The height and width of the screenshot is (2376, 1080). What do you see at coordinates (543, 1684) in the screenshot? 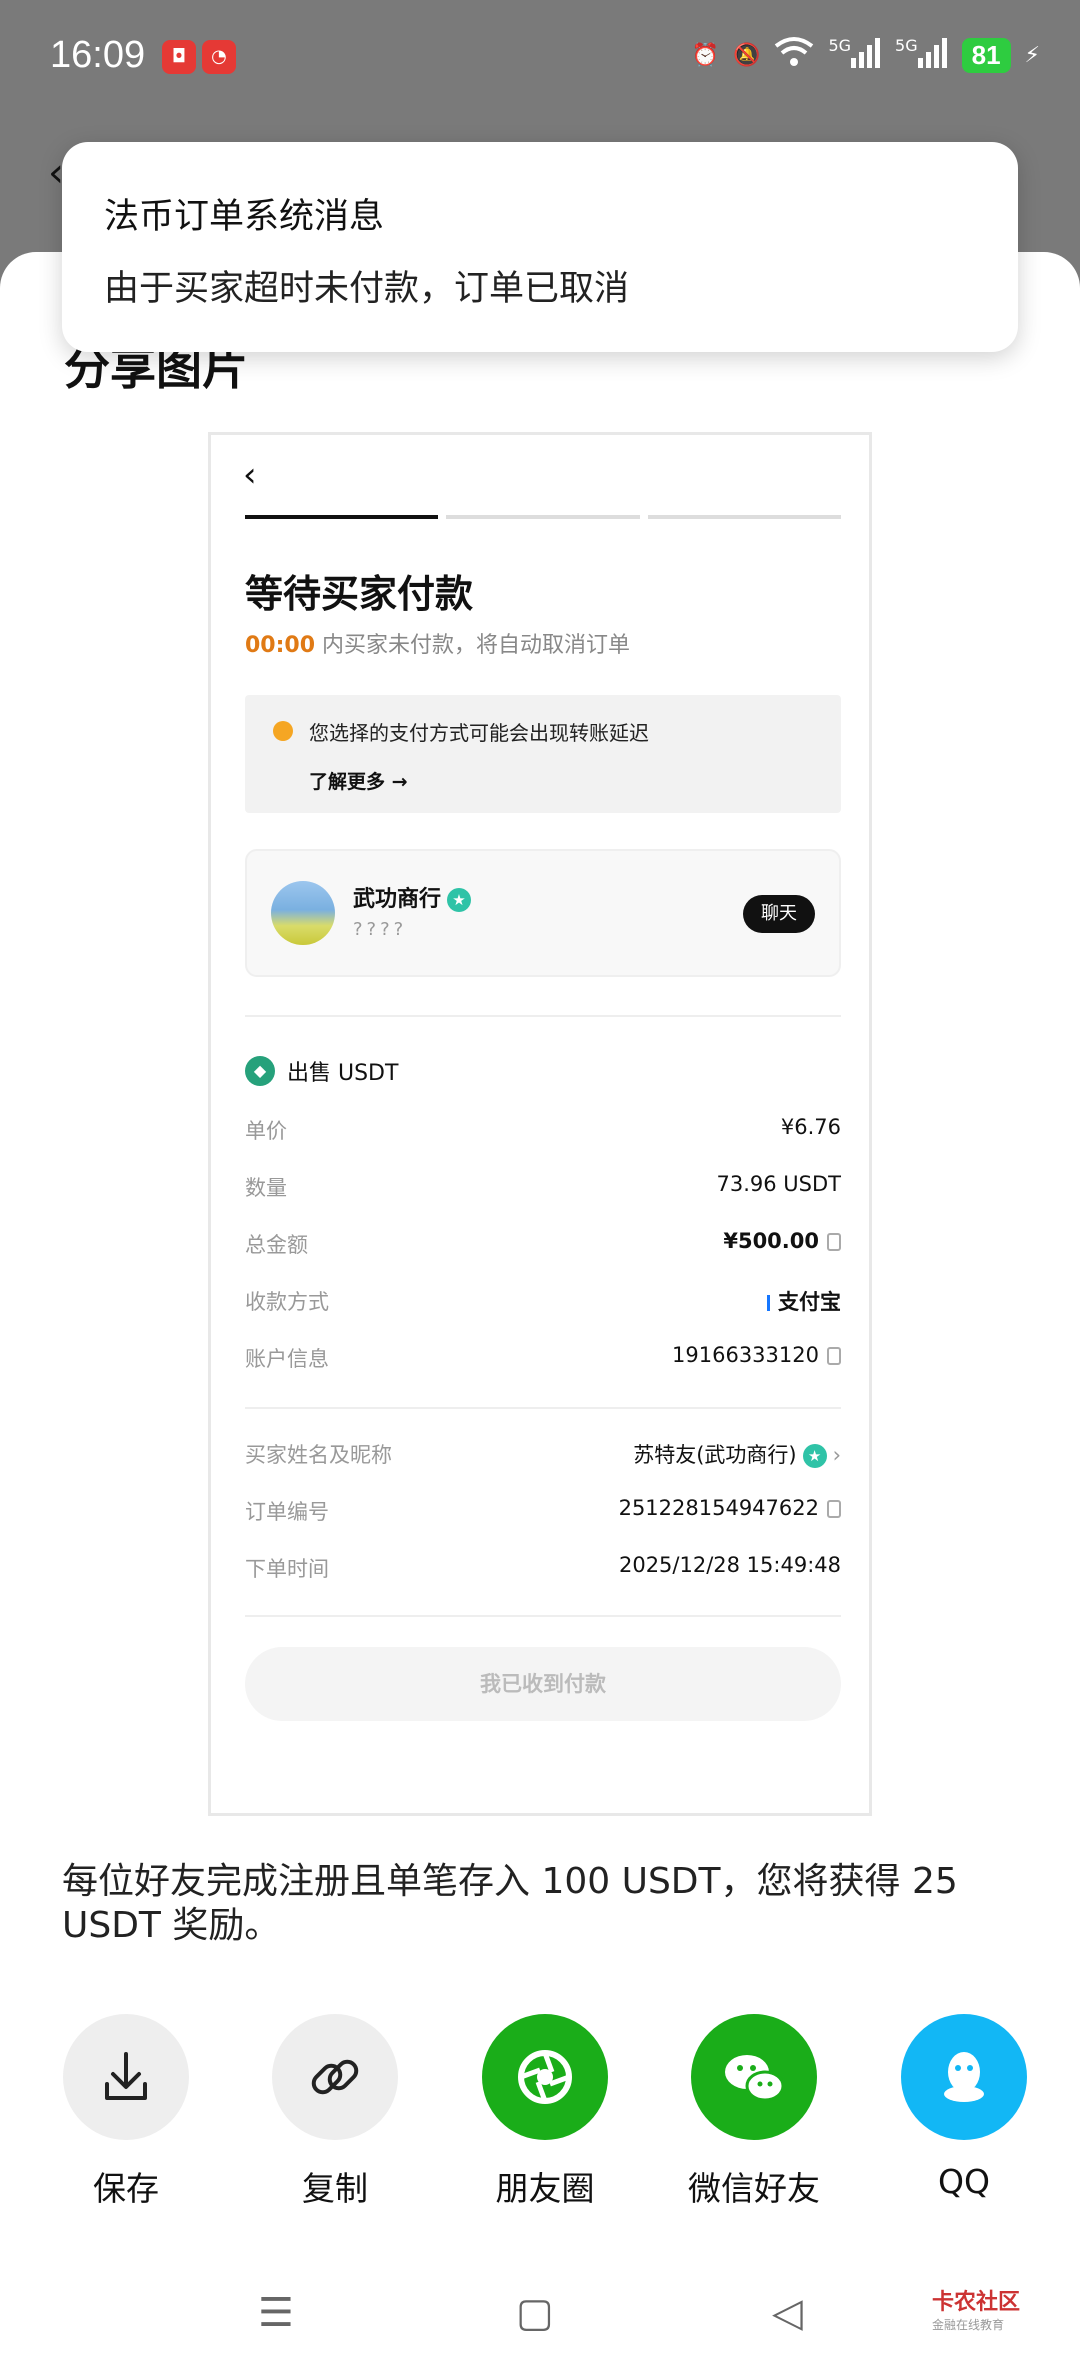
I see `payment-received-button: 我已收到付款` at bounding box center [543, 1684].